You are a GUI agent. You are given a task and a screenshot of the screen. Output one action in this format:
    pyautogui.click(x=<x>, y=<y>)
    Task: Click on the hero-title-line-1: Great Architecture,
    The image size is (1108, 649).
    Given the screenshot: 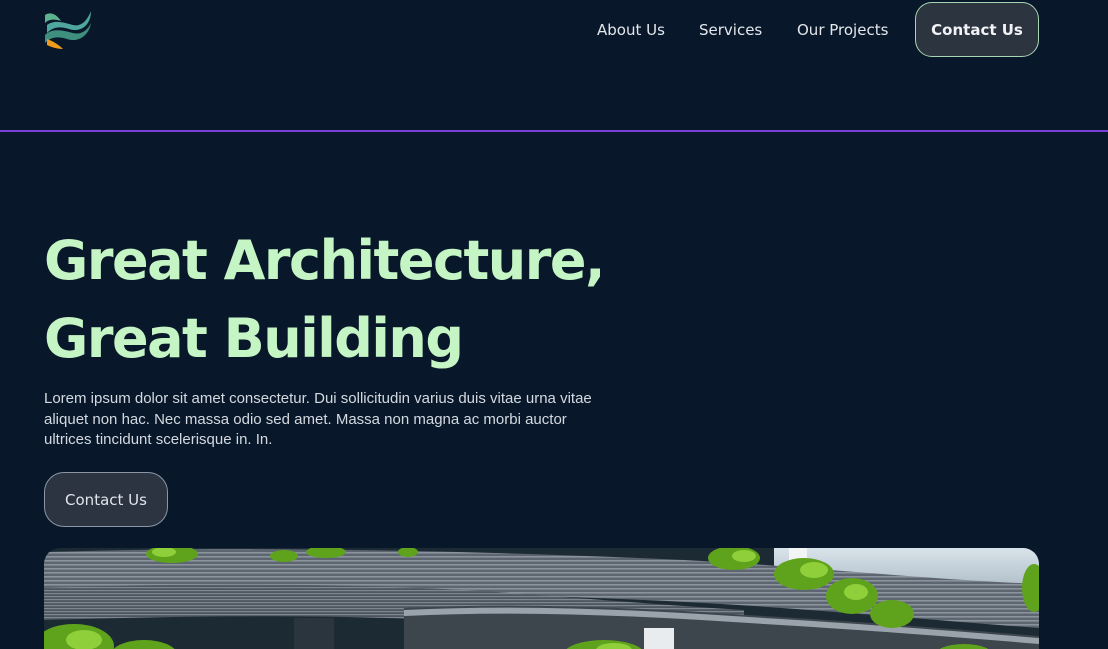 What is the action you would take?
    pyautogui.click(x=325, y=260)
    